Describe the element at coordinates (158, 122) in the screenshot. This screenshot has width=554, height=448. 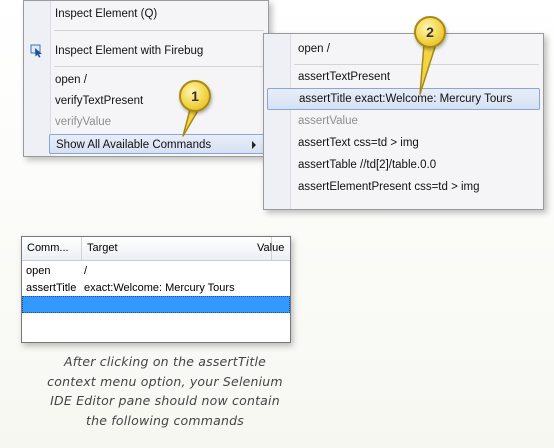
I see `menu-item-verify-value: verifyValue` at that location.